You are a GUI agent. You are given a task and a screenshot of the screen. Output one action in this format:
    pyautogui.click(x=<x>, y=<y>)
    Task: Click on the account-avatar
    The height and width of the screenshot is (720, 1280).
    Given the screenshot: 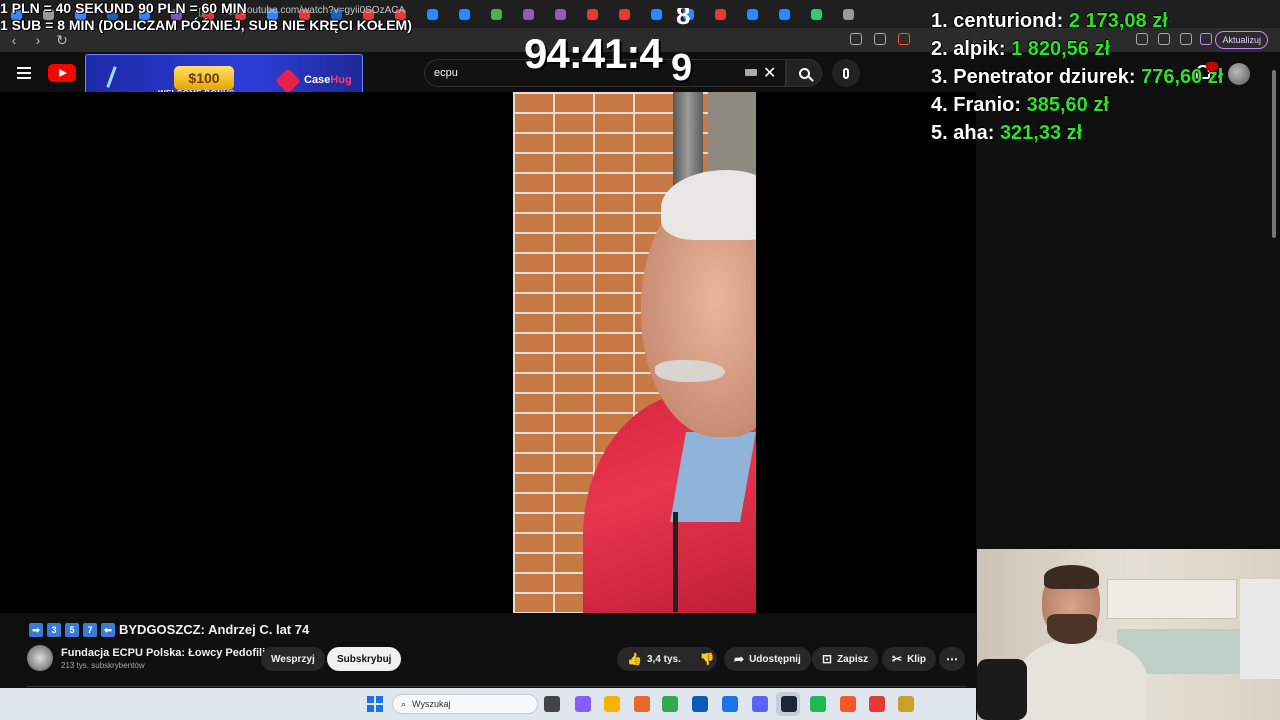 What is the action you would take?
    pyautogui.click(x=1239, y=74)
    